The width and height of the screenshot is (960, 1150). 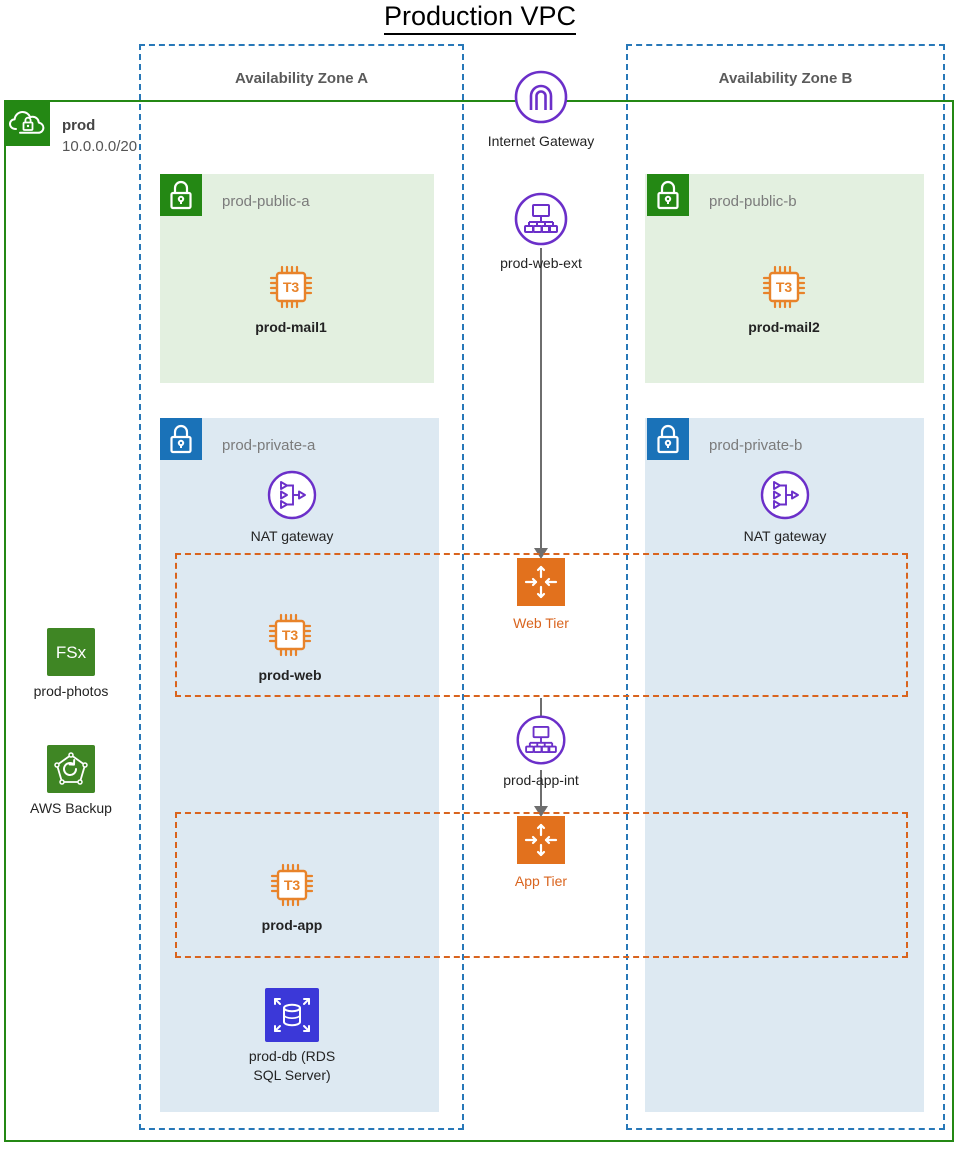 What do you see at coordinates (301, 78) in the screenshot?
I see `availability-zone-a-label: Availability Zone A` at bounding box center [301, 78].